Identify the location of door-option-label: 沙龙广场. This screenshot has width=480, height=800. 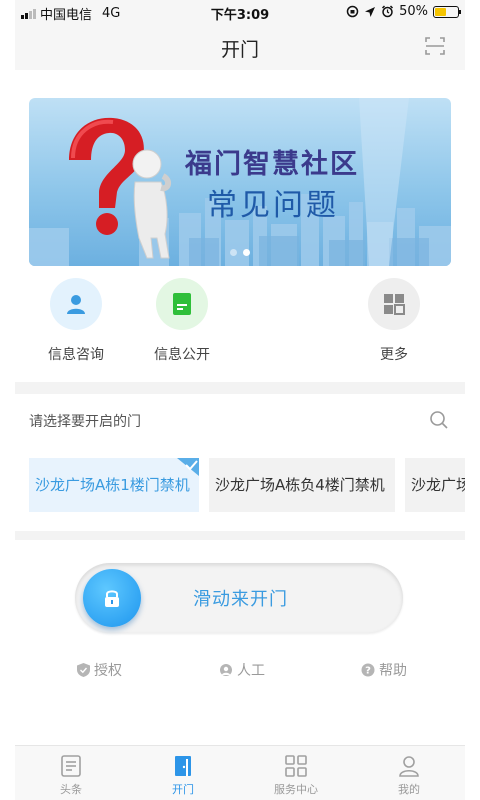
(438, 485).